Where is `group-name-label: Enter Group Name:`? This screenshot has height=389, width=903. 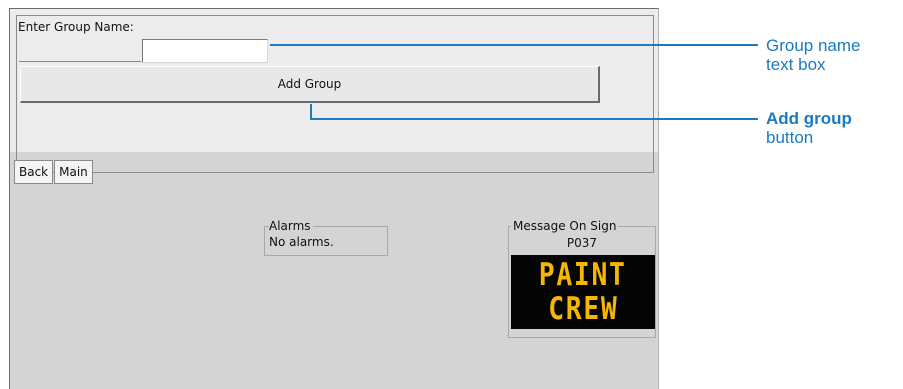
group-name-label: Enter Group Name: is located at coordinates (76, 27).